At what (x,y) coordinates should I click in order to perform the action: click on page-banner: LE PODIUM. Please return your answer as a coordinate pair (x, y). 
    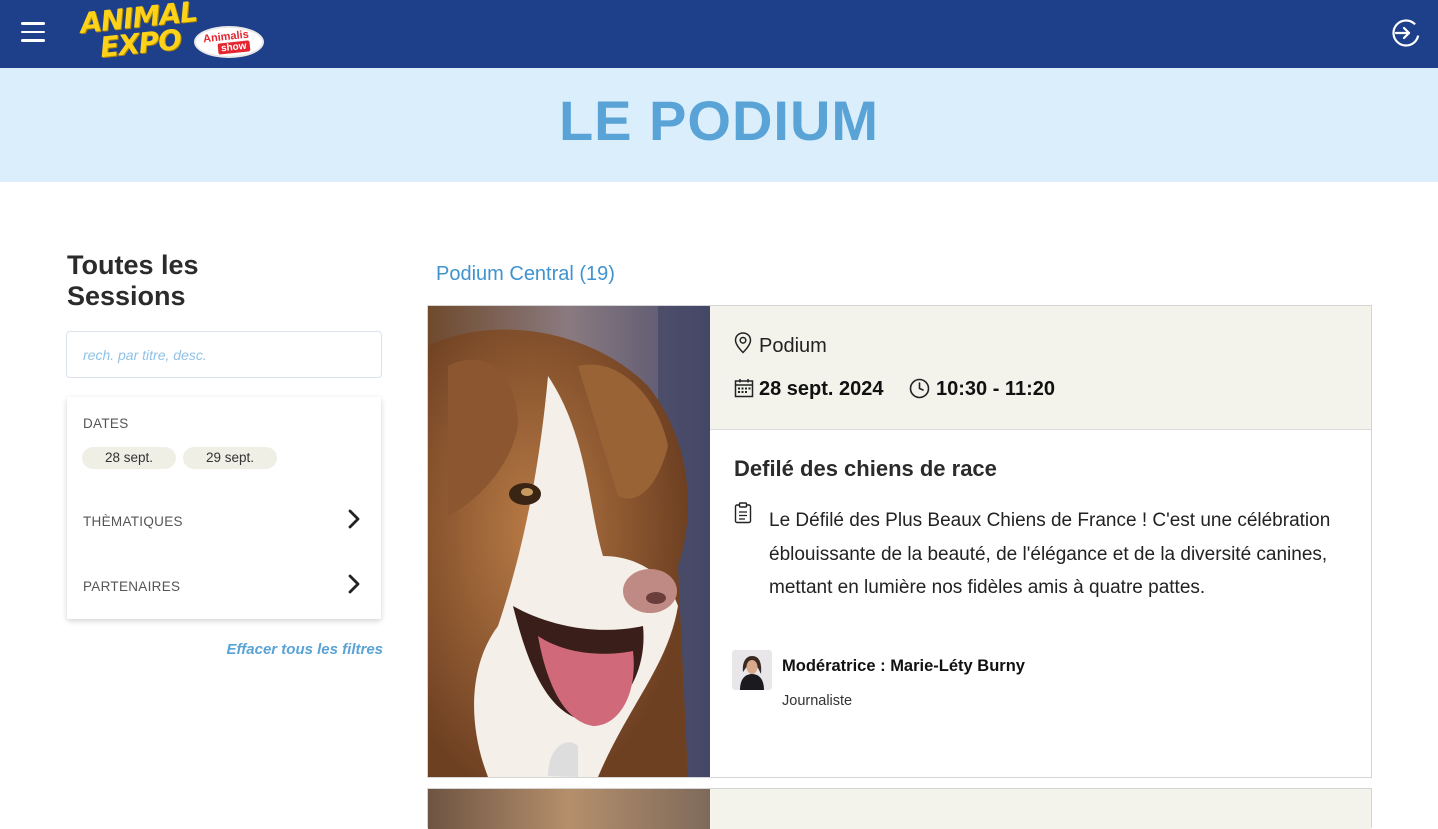
    Looking at the image, I should click on (719, 125).